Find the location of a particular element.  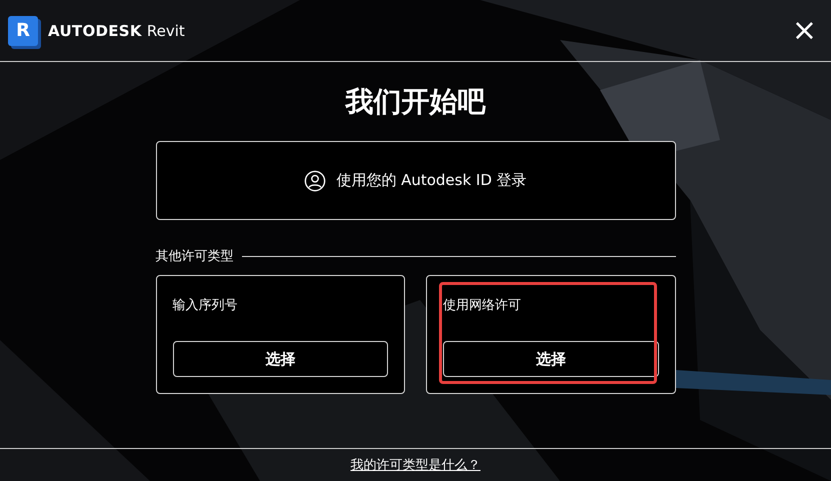

option-label: 使用网络许可 is located at coordinates (482, 305).